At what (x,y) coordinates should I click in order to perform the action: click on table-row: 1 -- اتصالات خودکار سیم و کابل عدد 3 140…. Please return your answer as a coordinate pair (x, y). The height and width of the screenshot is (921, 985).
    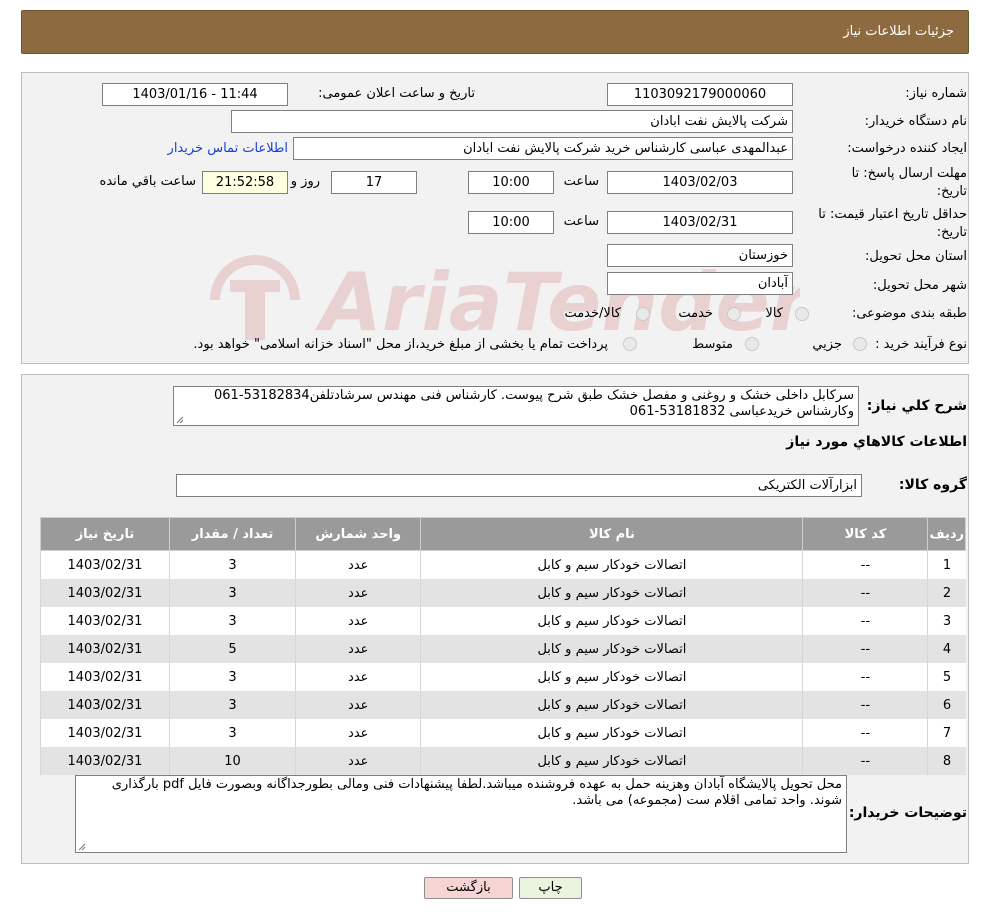
    Looking at the image, I should click on (503, 564).